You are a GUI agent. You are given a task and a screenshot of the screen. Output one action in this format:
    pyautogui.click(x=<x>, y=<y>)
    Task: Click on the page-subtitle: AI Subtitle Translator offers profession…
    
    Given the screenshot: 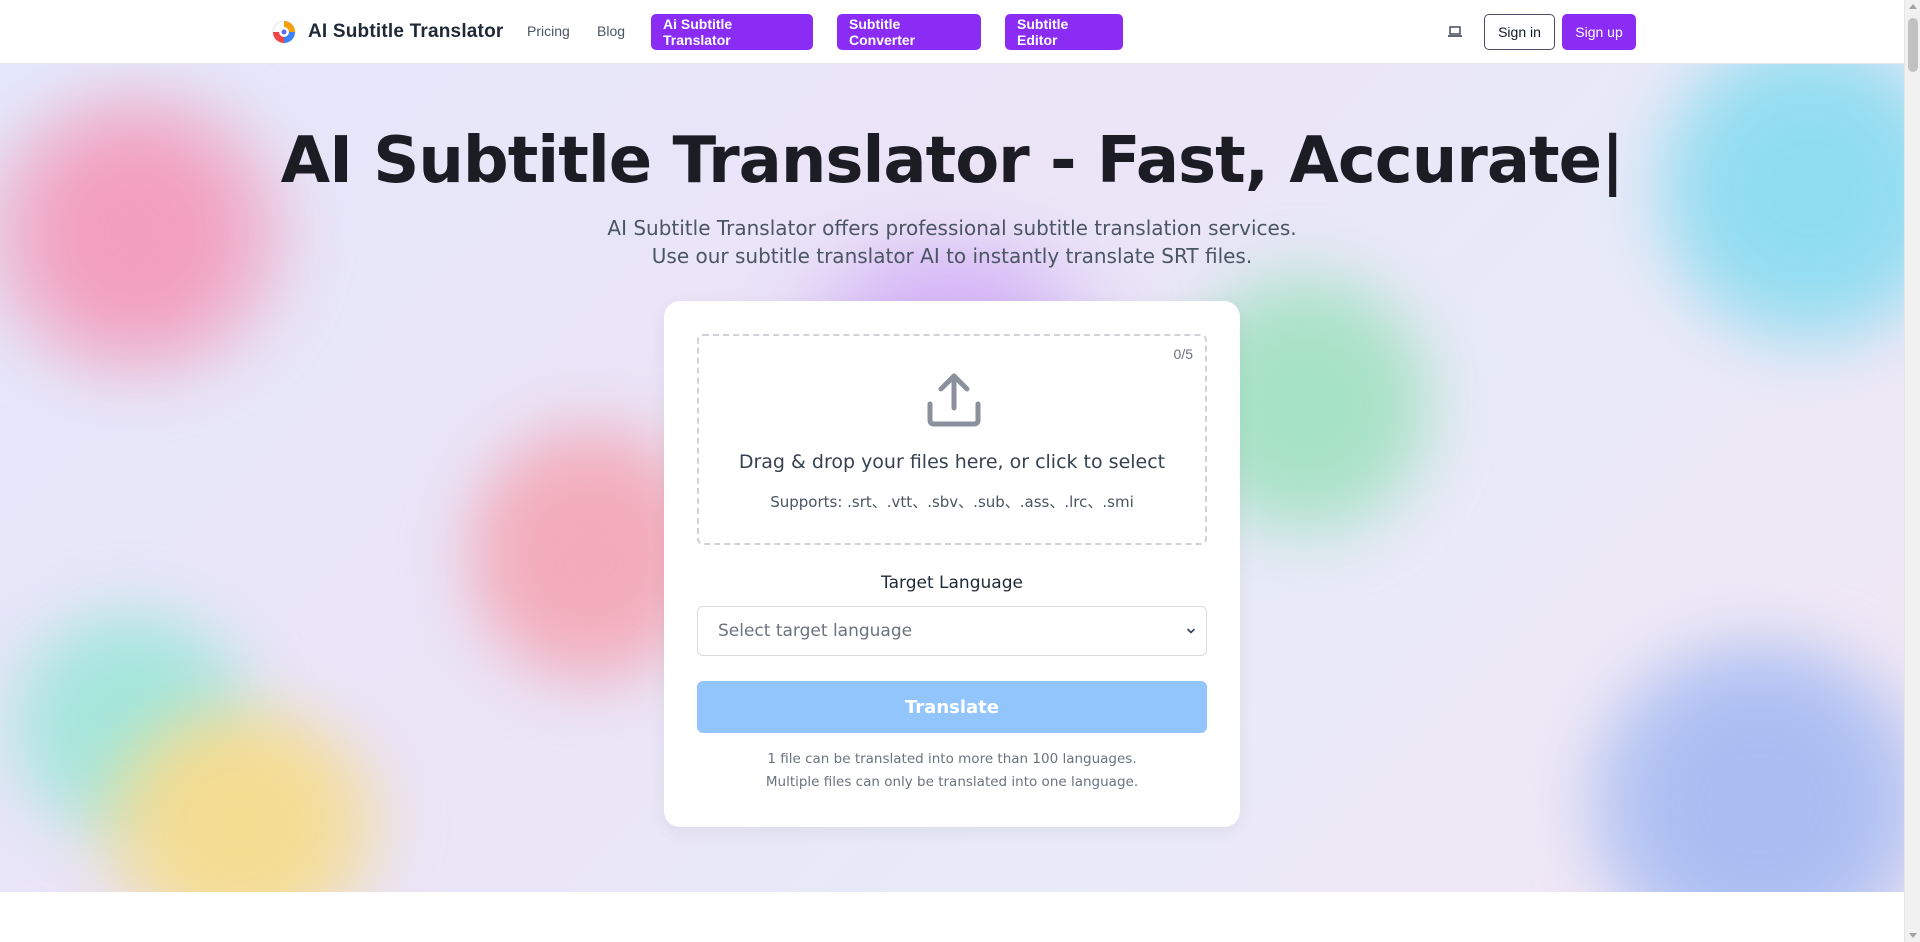 What is the action you would take?
    pyautogui.click(x=952, y=242)
    